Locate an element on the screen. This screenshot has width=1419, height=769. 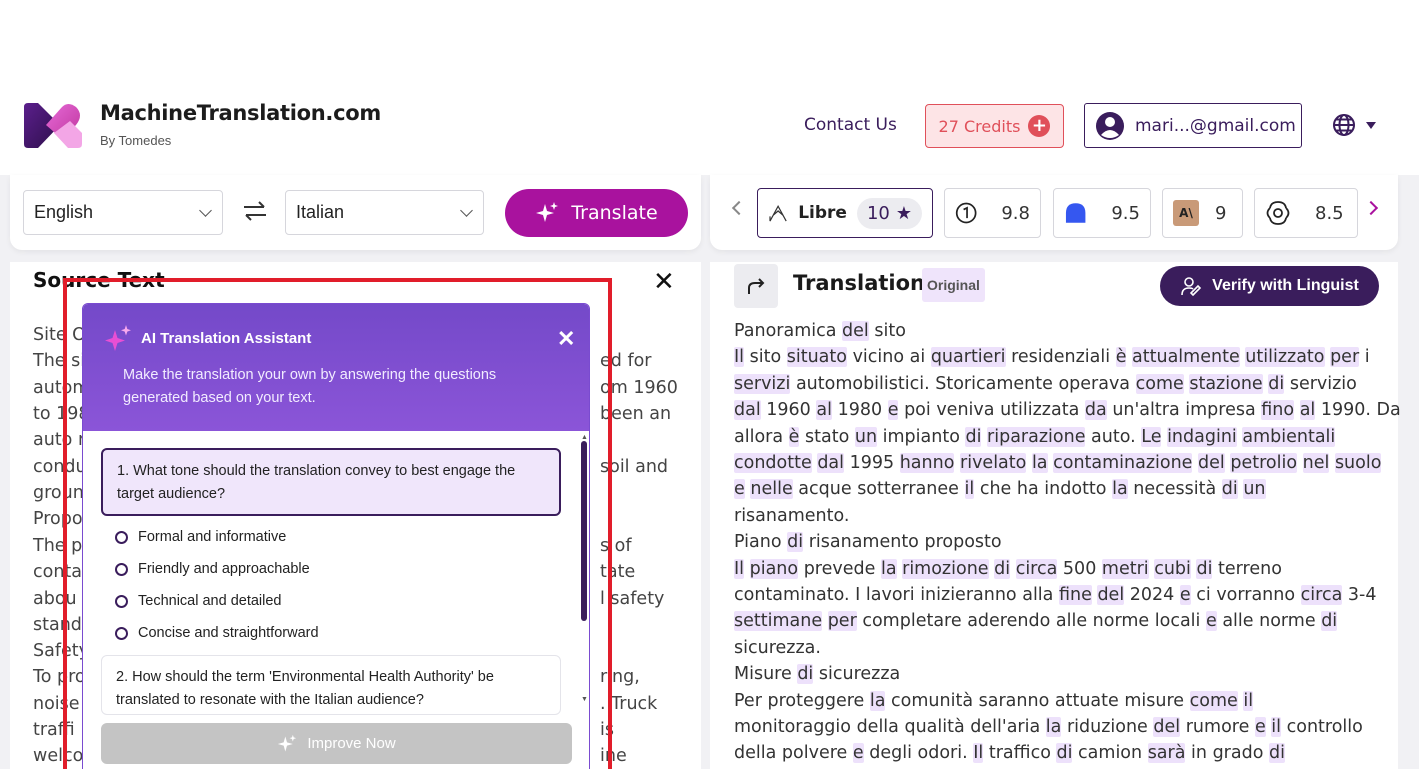
highlighted-word: cubi is located at coordinates (1172, 568).